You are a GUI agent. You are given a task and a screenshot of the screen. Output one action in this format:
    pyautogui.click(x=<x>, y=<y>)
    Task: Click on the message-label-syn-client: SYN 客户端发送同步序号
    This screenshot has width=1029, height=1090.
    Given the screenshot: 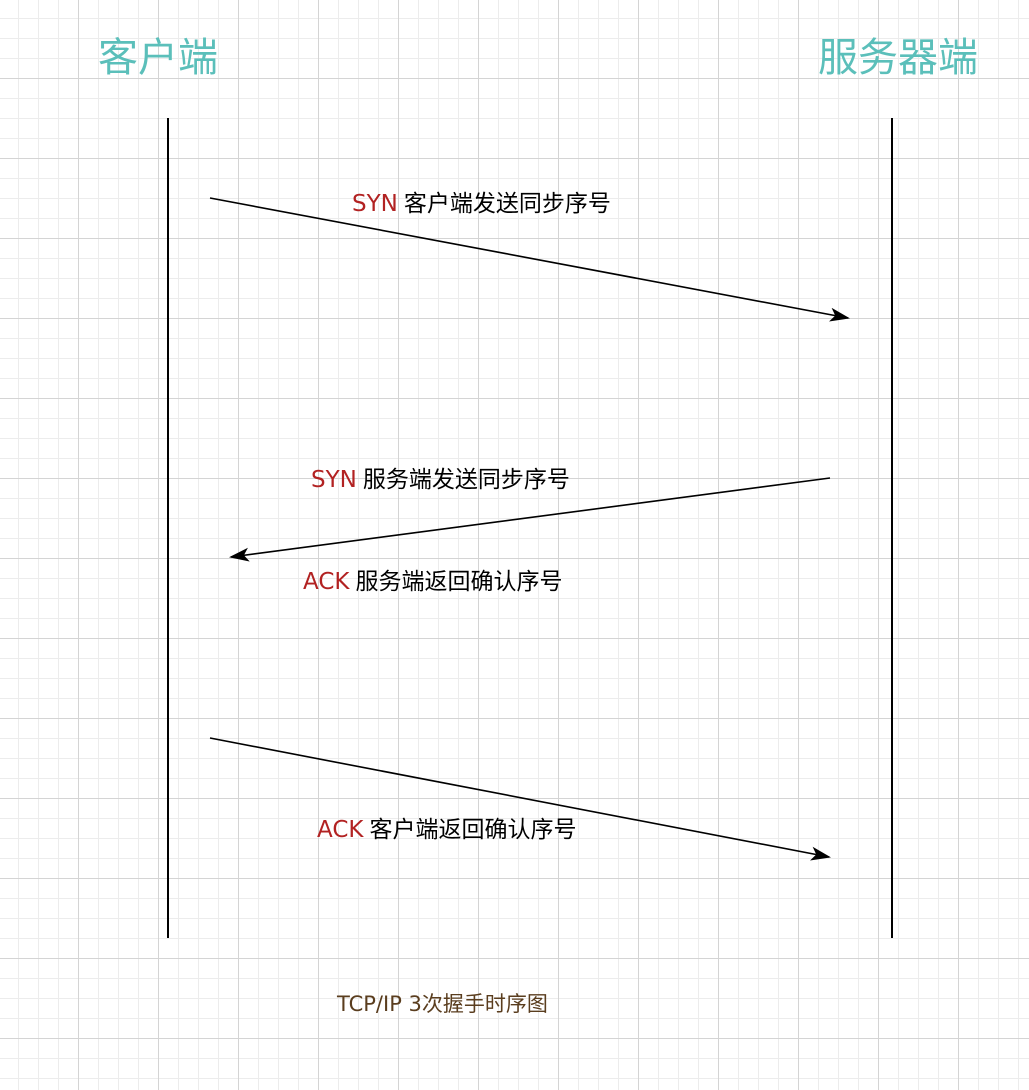 What is the action you would take?
    pyautogui.click(x=481, y=204)
    